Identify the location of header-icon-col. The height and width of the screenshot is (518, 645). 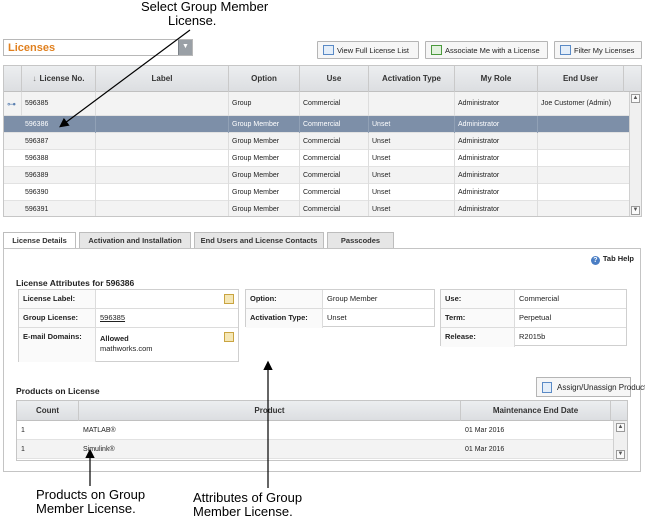
(13, 79).